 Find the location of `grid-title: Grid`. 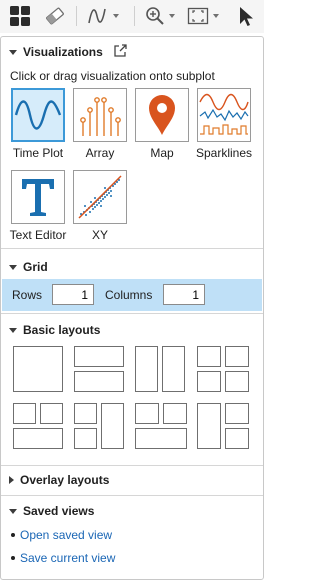

grid-title: Grid is located at coordinates (35, 267).